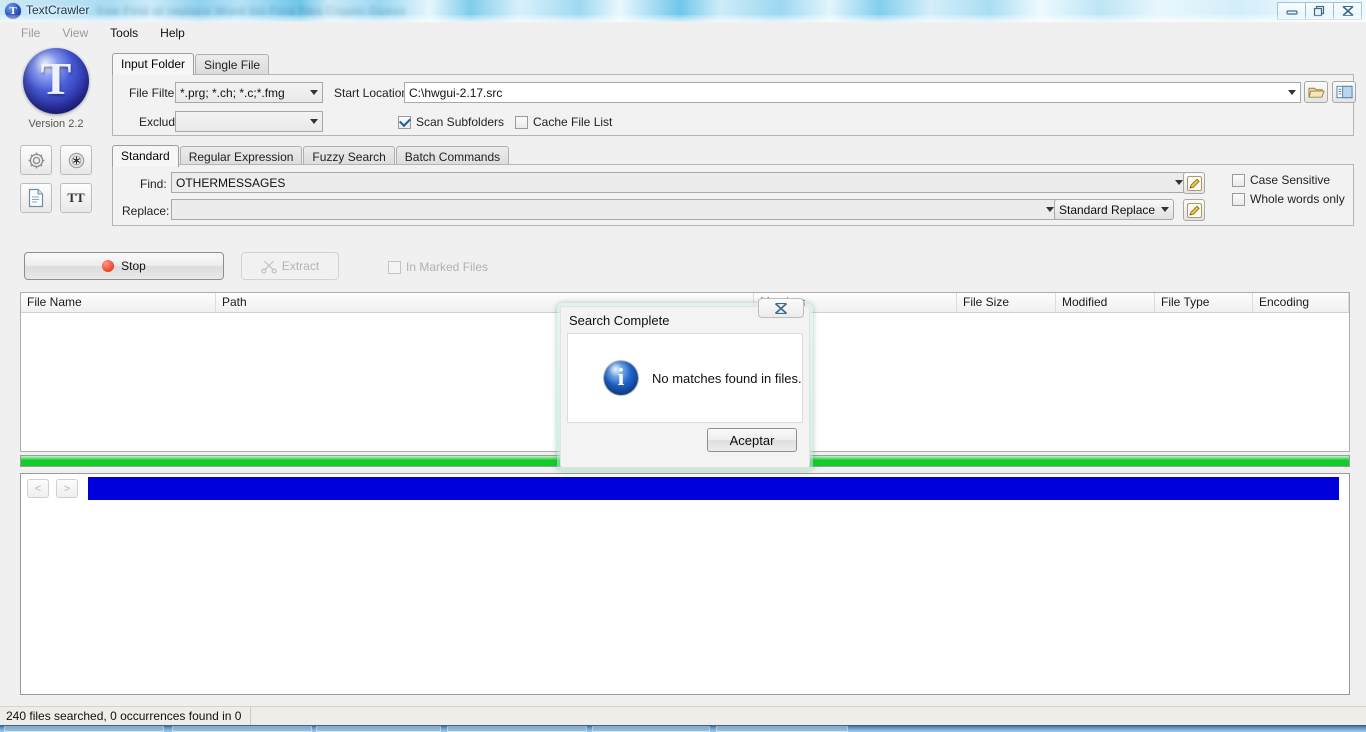 Image resolution: width=1366 pixels, height=732 pixels. Describe the element at coordinates (146, 211) in the screenshot. I see `replace-label: Replace:` at that location.